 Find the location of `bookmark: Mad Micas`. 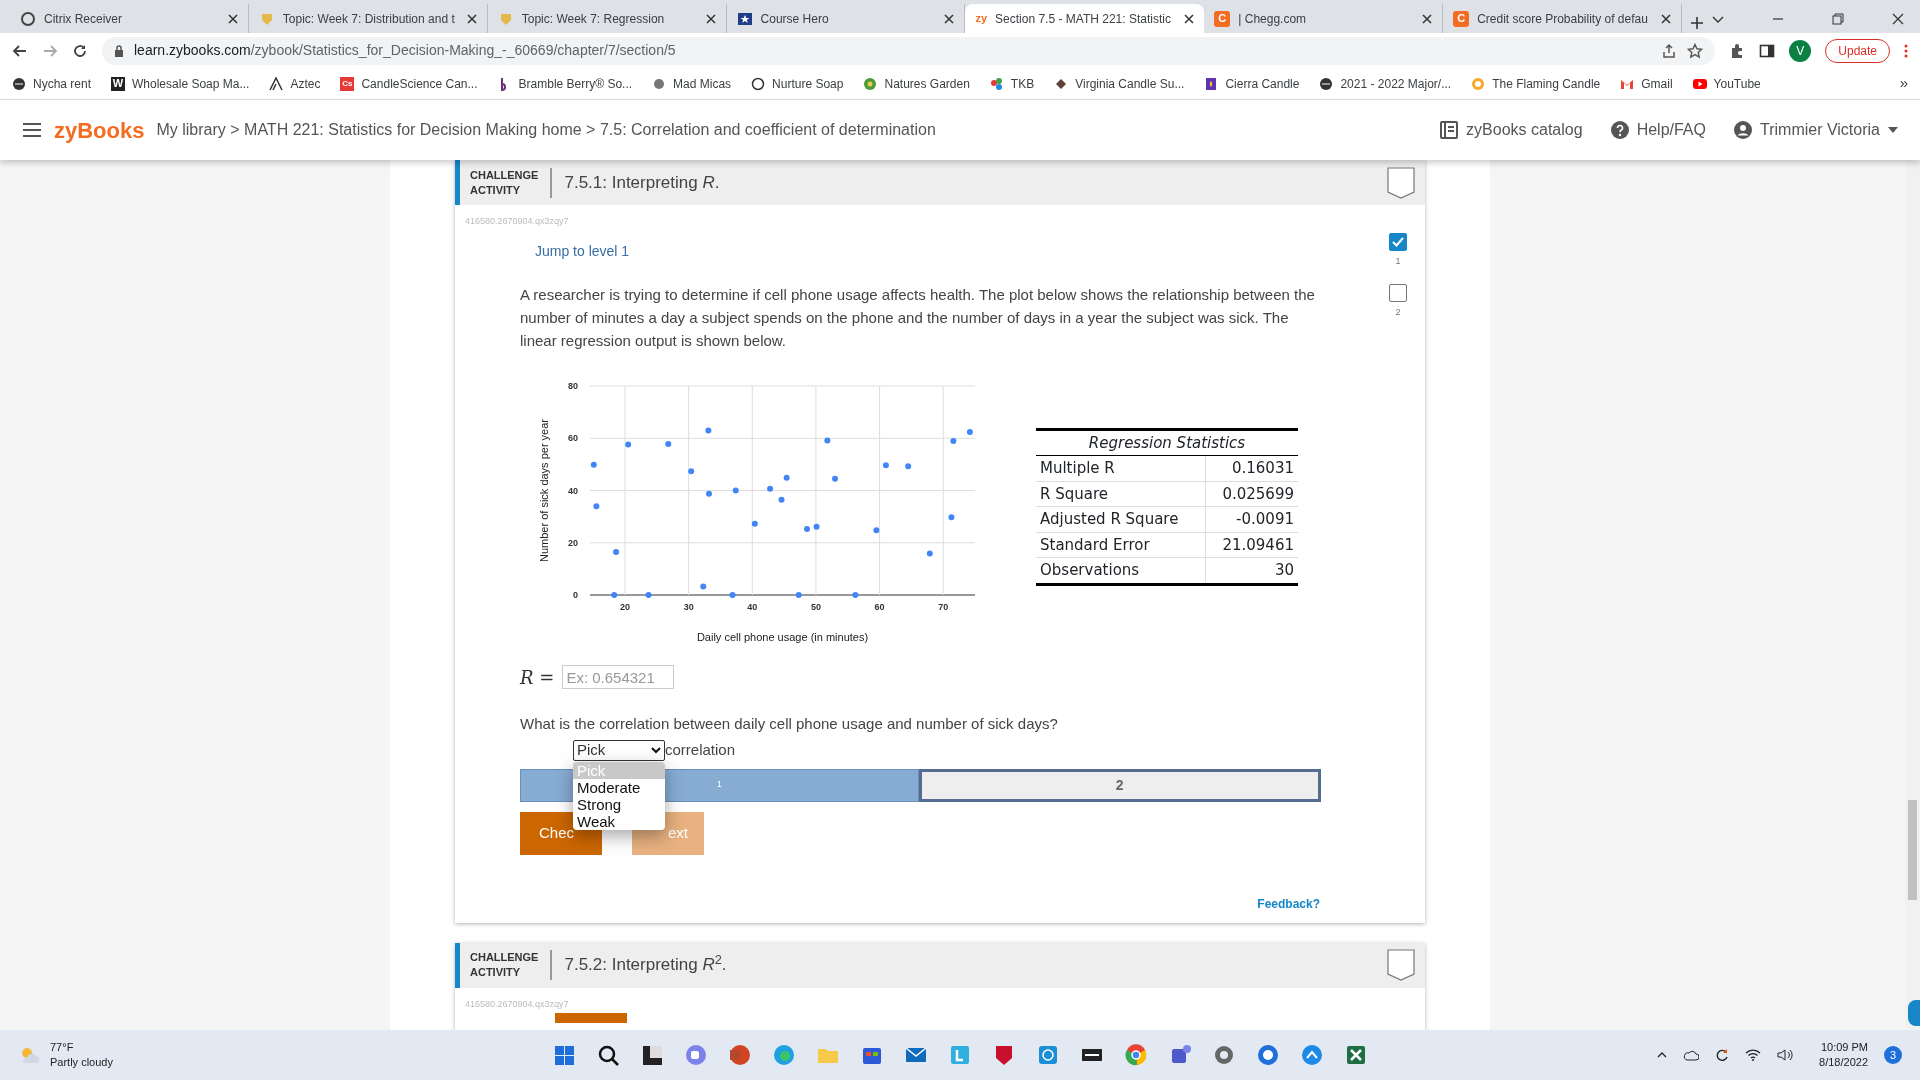

bookmark: Mad Micas is located at coordinates (692, 83).